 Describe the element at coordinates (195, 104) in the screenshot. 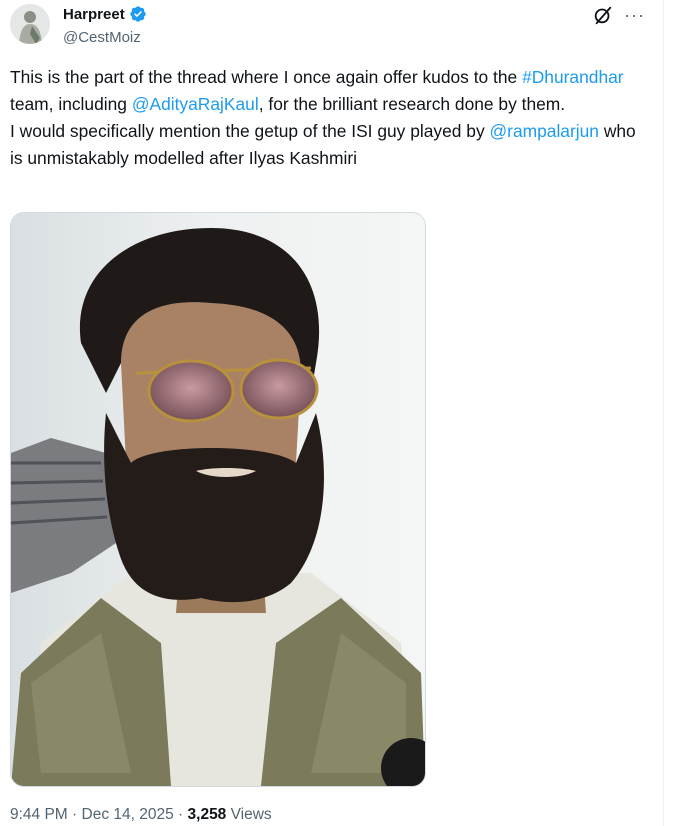

I see `mention-link-adityarajkaul: @AdityaRajKaul` at that location.